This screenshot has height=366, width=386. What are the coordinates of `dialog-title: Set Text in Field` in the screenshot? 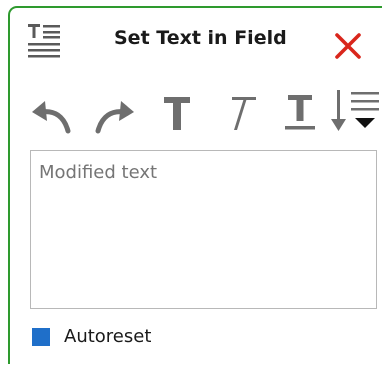 It's located at (200, 38).